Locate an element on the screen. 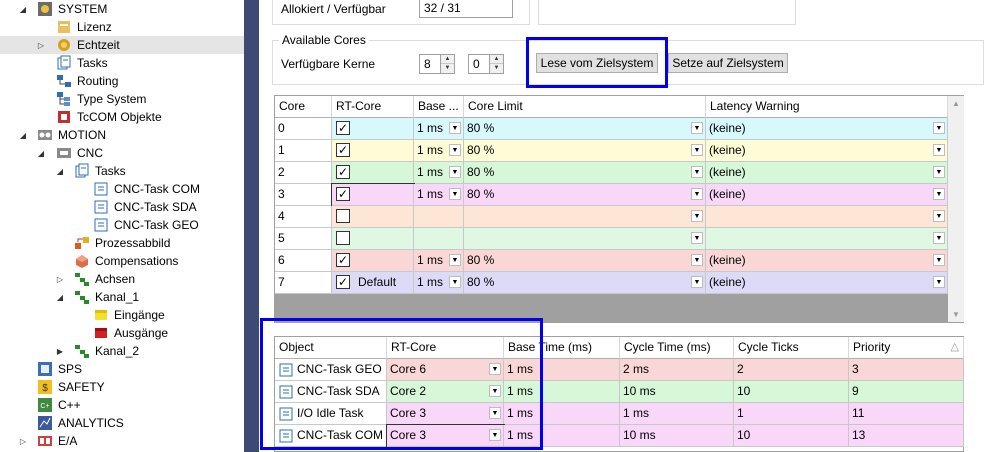 This screenshot has width=984, height=452. column-header-priority: Priority △ is located at coordinates (906, 348).